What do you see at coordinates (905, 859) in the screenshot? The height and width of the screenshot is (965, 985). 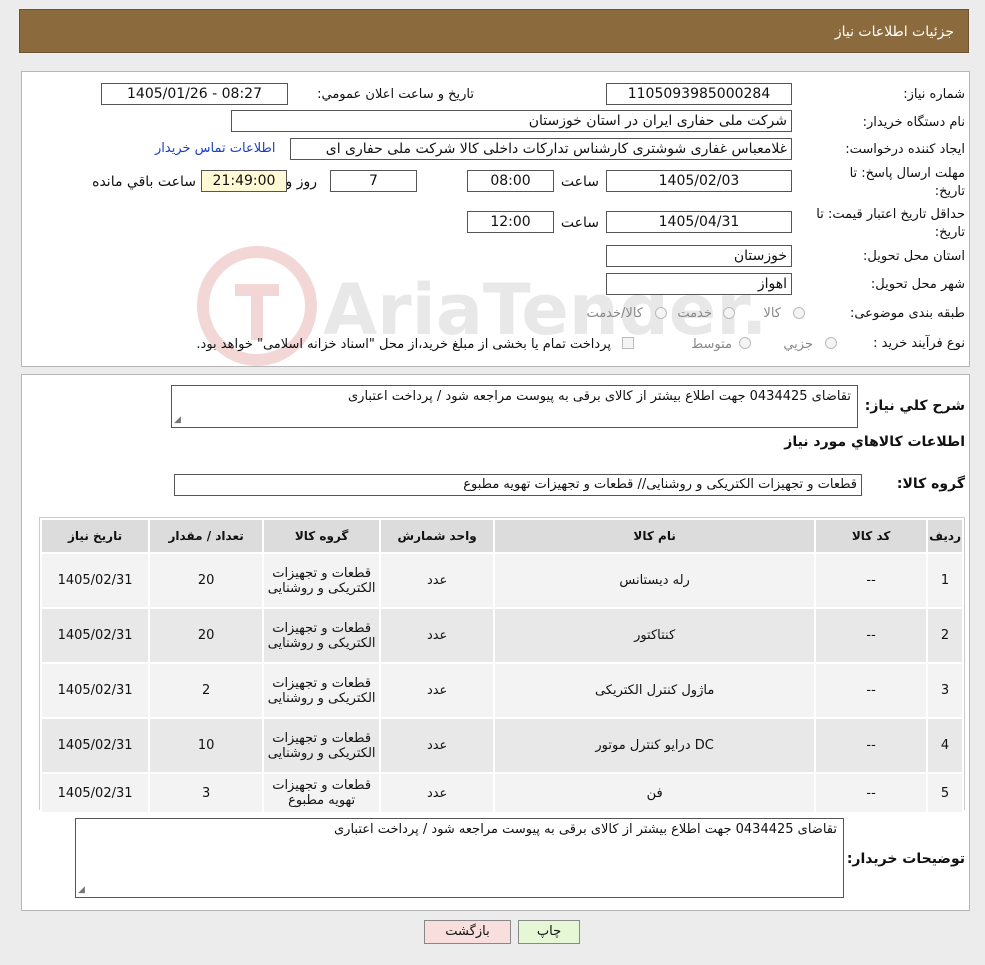 I see `buyer-notes-label: توضیحات خریدار:` at bounding box center [905, 859].